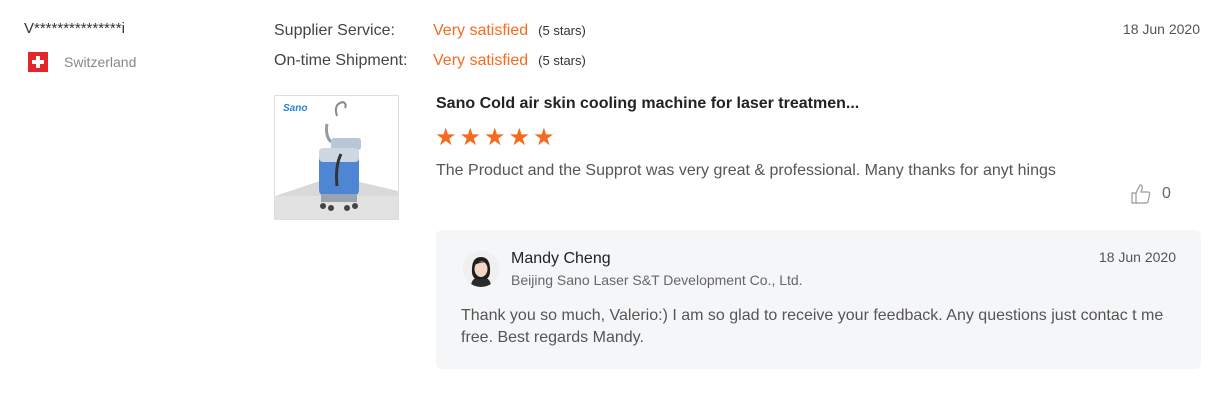 The width and height of the screenshot is (1232, 405). I want to click on reply-date: 18 Jun 2020, so click(1137, 257).